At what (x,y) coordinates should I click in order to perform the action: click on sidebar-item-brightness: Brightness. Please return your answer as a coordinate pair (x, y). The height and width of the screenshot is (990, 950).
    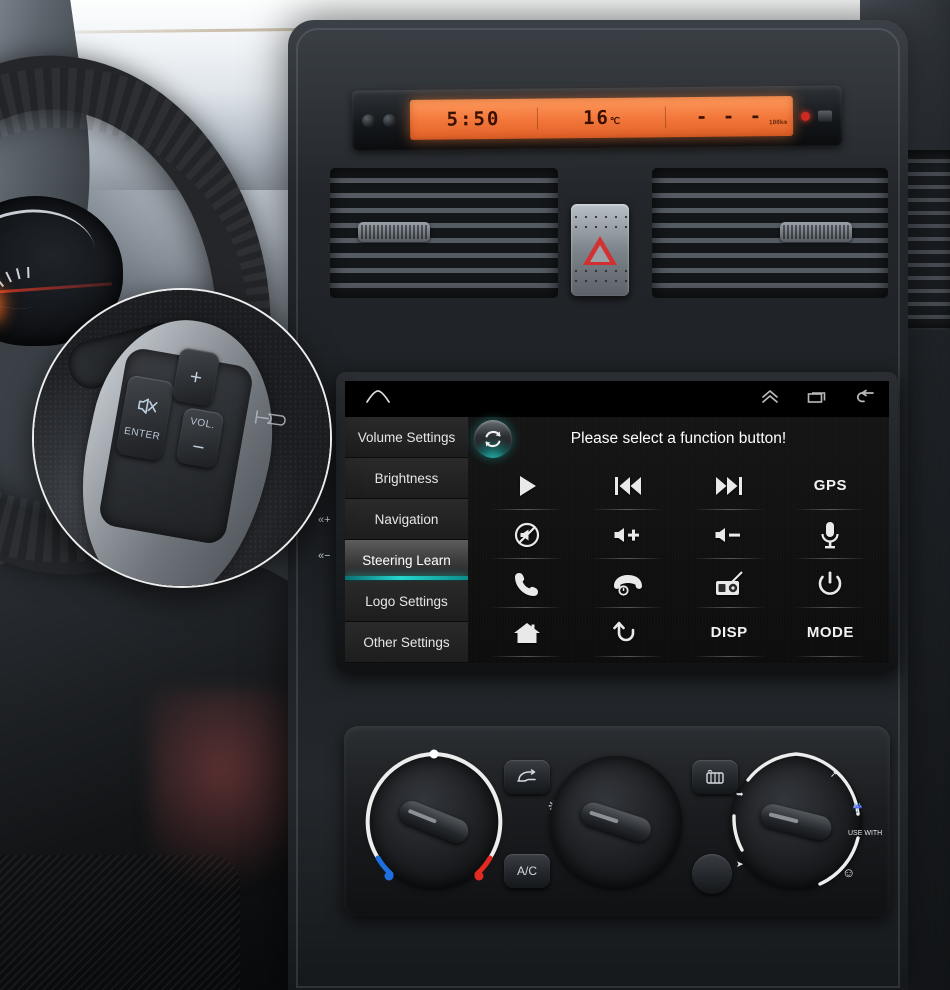
    Looking at the image, I should click on (406, 478).